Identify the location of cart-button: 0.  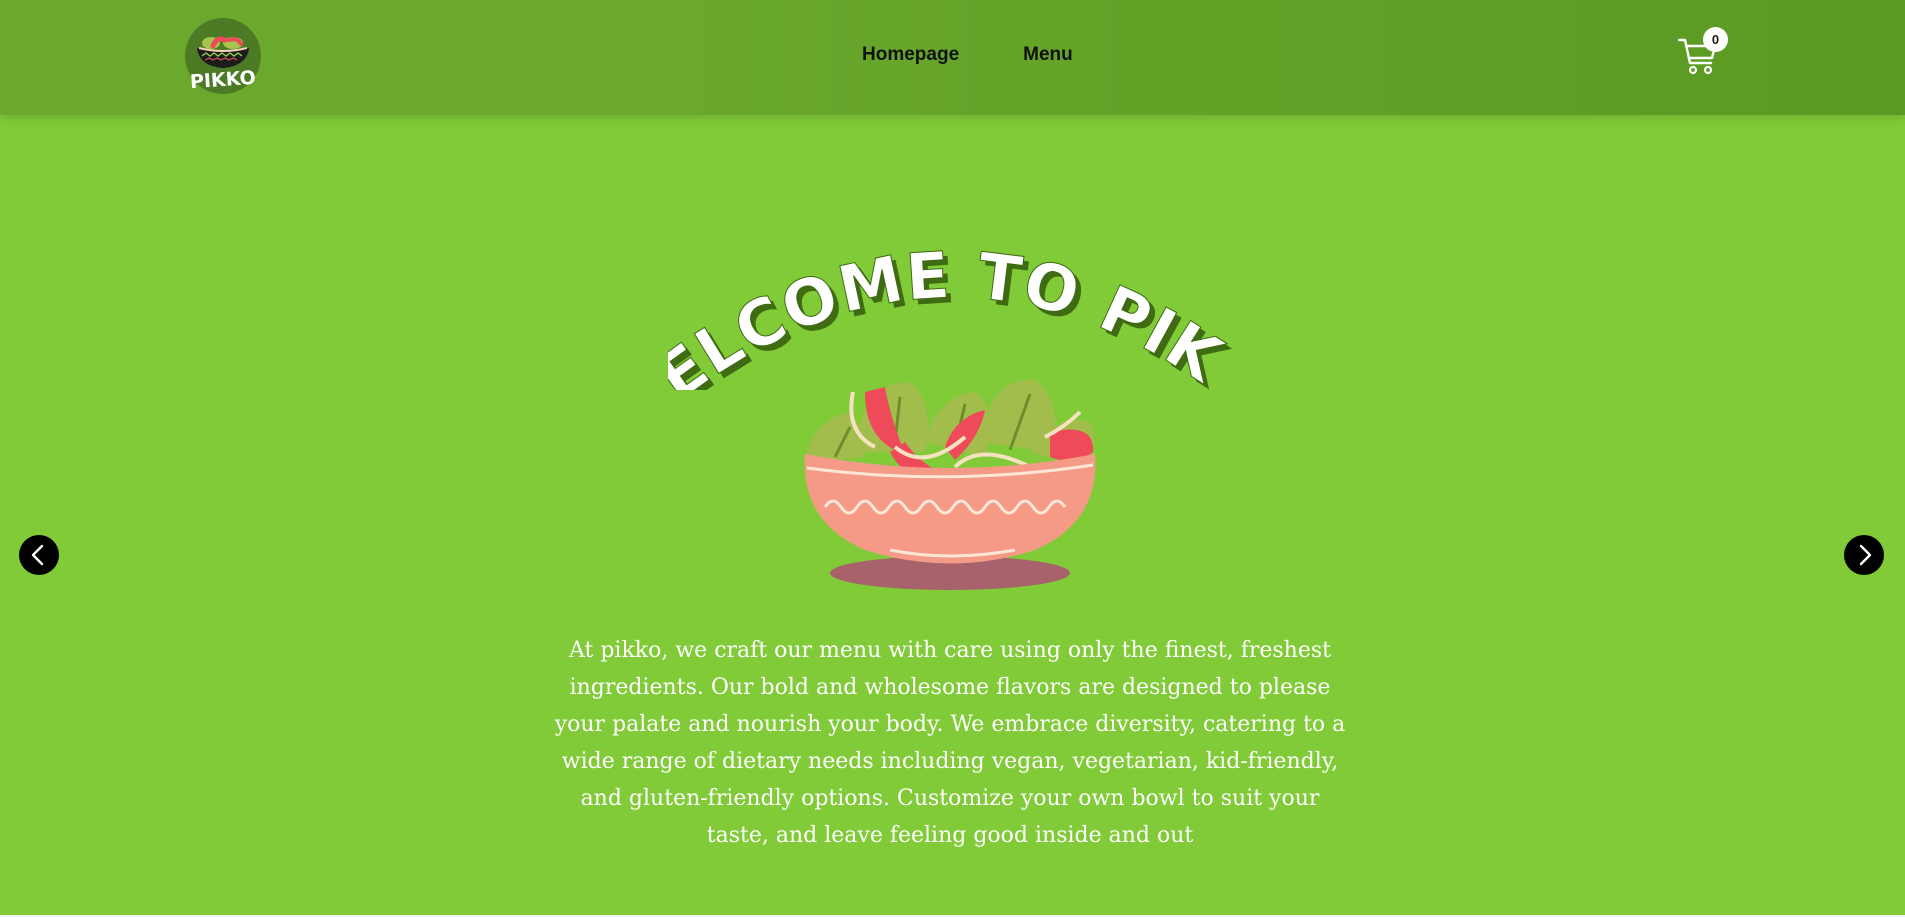
(1703, 52).